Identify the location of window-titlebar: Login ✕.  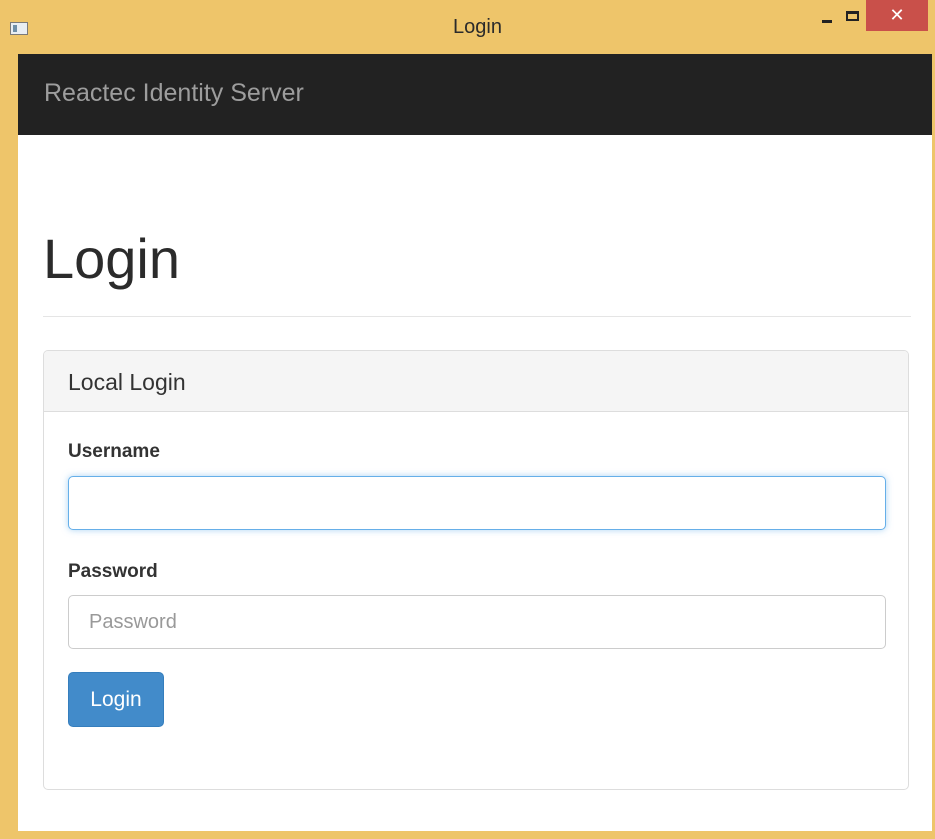
(467, 27).